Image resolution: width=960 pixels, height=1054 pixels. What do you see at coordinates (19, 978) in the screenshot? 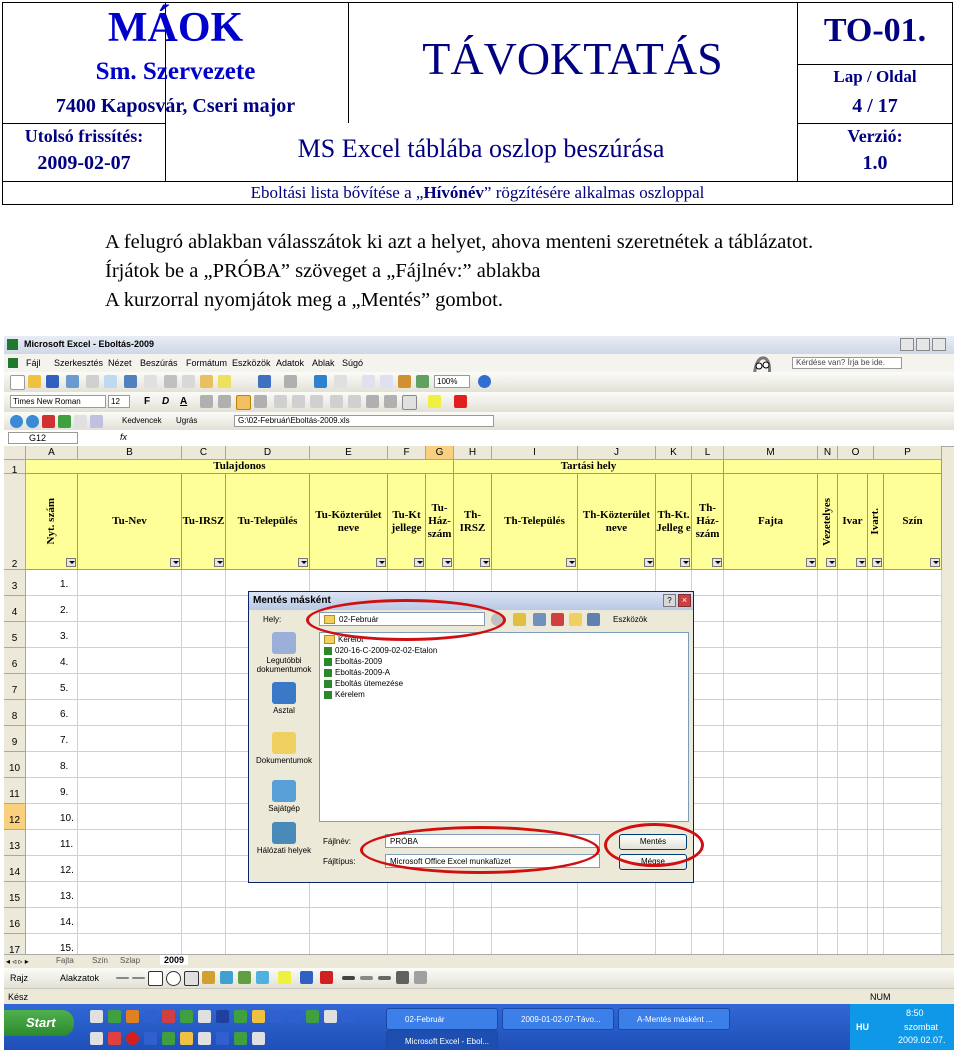
I see `draw-menu: Rajz` at bounding box center [19, 978].